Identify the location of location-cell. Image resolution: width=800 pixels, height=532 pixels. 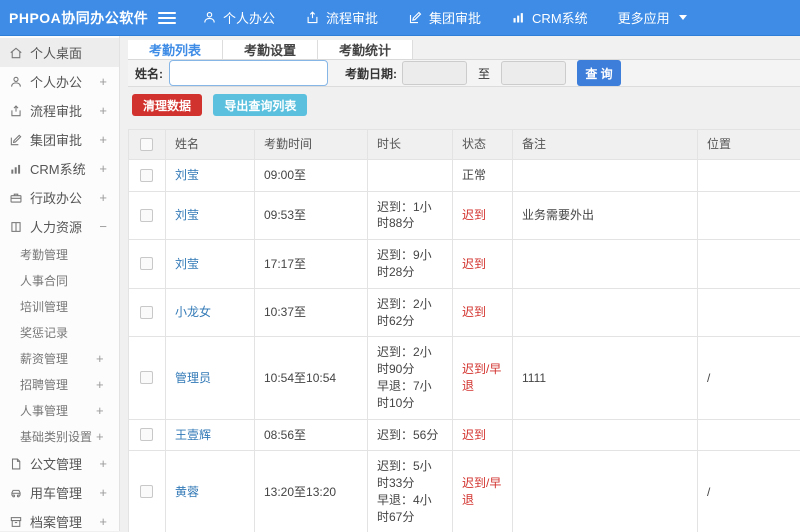
(748, 175).